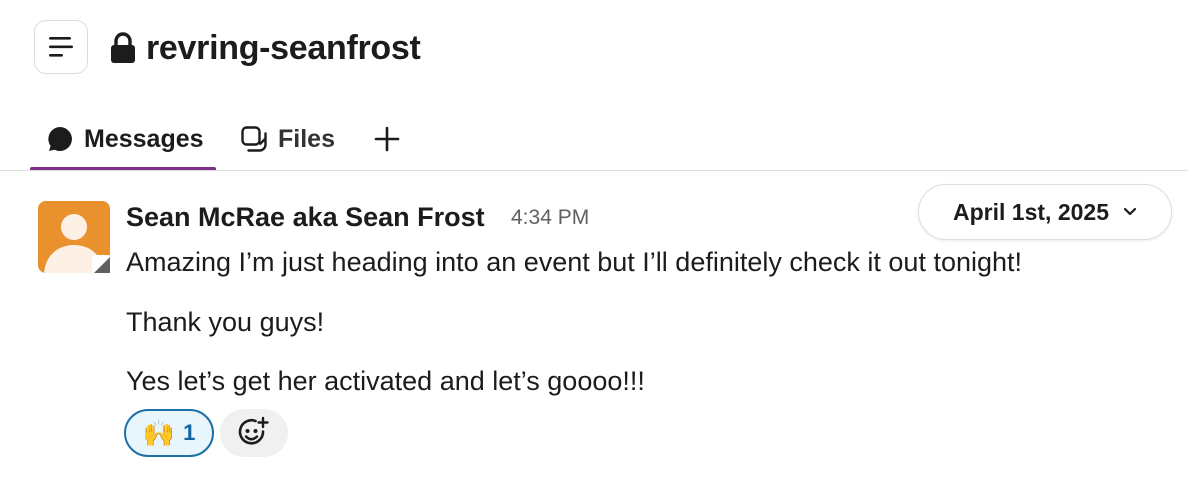  I want to click on sidebar-toggle-button, so click(61, 47).